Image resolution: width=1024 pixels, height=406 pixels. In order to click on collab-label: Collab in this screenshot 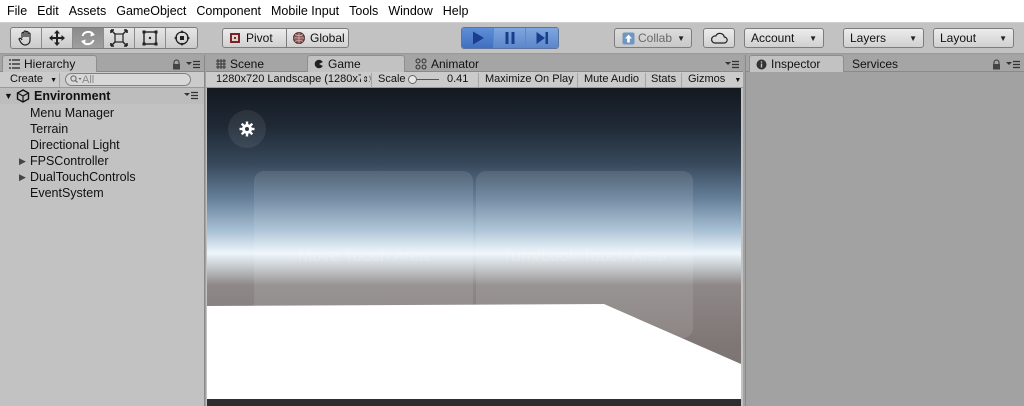, I will do `click(655, 38)`.